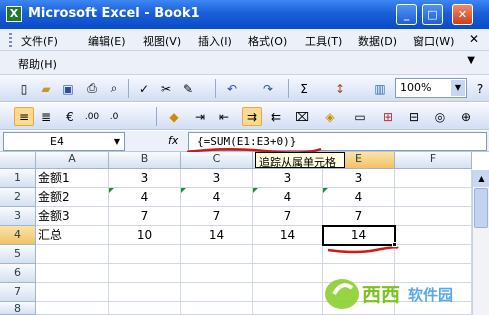  Describe the element at coordinates (18, 273) in the screenshot. I see `row-header-6: 6` at that location.